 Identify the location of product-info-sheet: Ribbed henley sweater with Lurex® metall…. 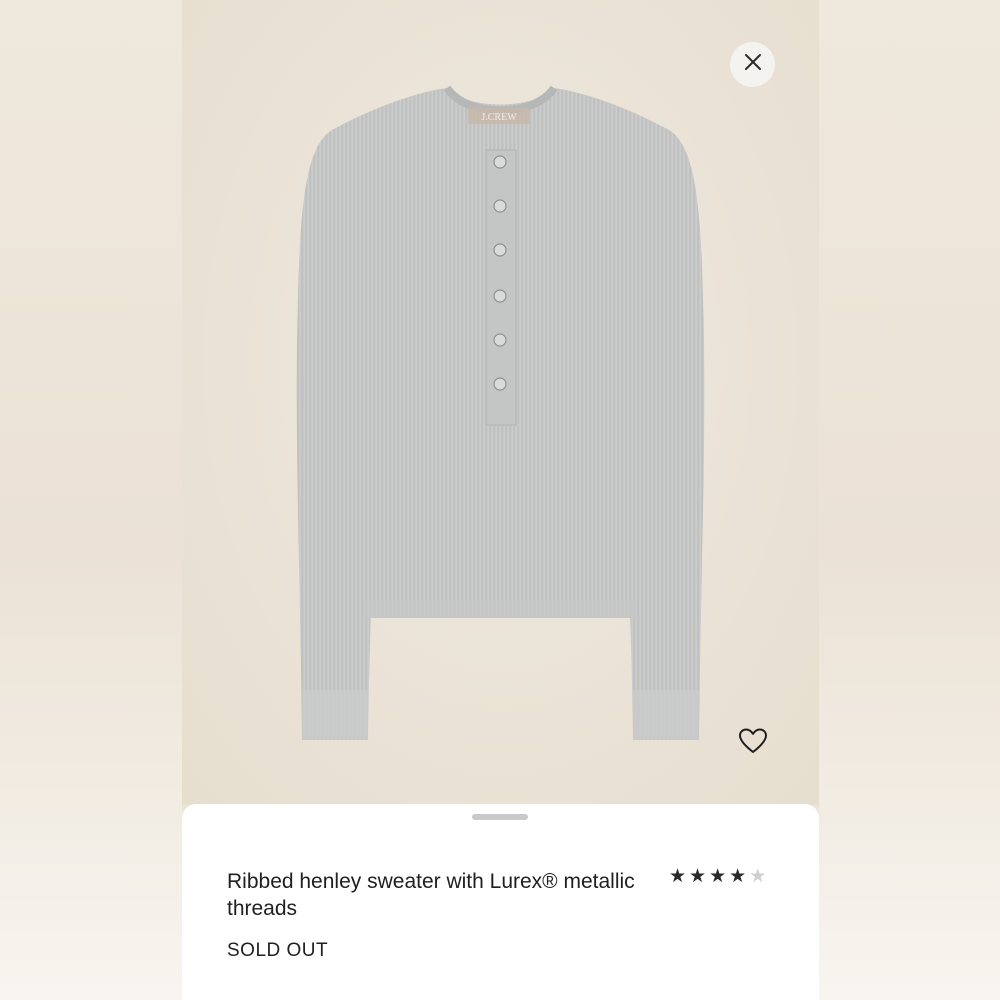
(500, 902).